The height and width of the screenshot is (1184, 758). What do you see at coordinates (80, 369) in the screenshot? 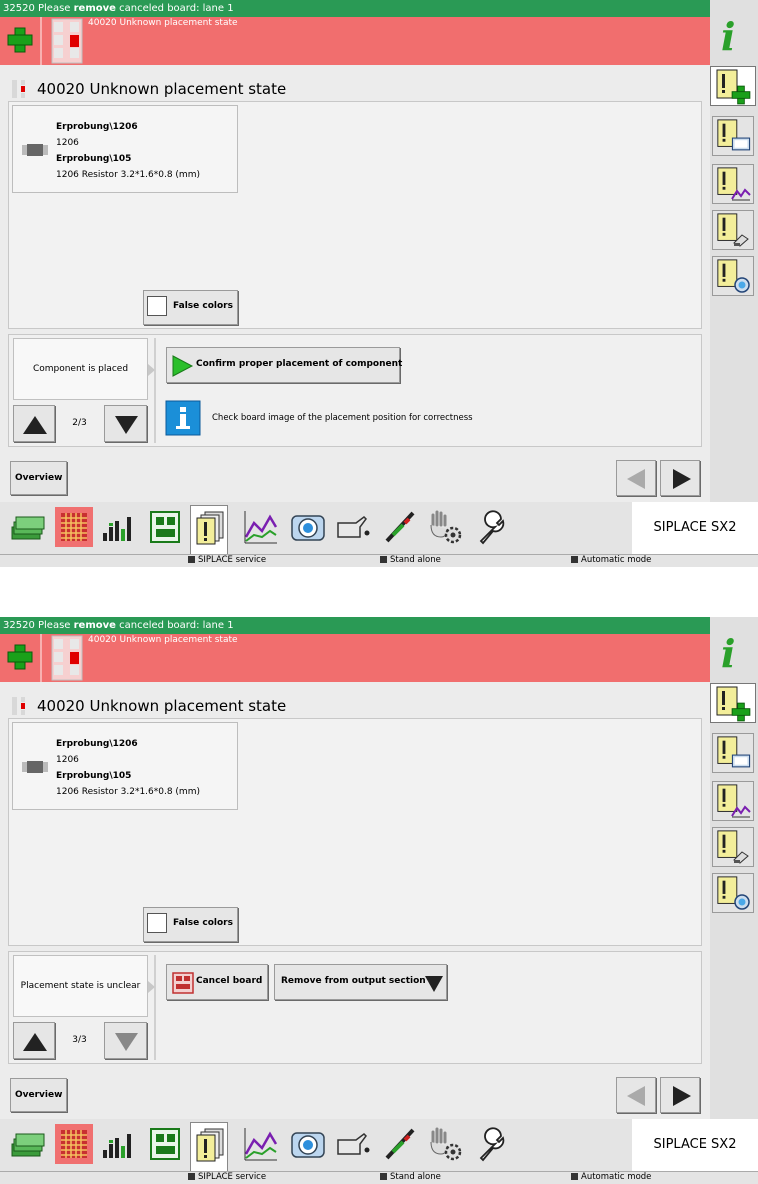
I see `placement-state-text: Component is placed` at bounding box center [80, 369].